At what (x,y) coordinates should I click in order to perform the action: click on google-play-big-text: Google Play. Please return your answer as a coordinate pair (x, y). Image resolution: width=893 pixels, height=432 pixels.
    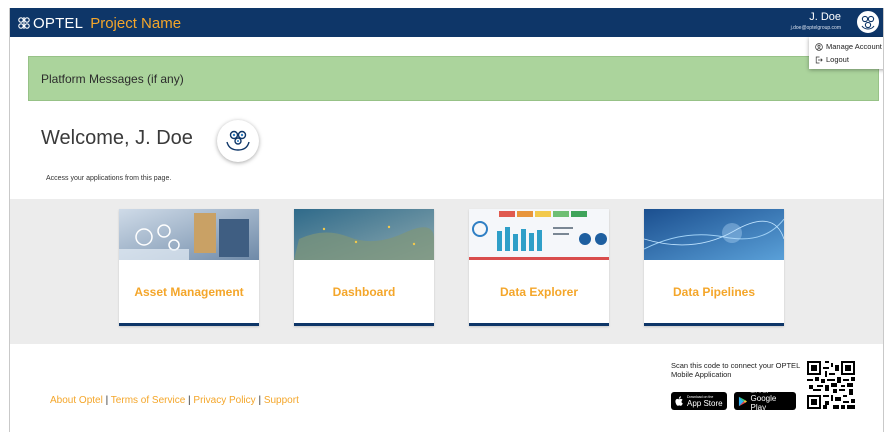
    Looking at the image, I should click on (763, 403).